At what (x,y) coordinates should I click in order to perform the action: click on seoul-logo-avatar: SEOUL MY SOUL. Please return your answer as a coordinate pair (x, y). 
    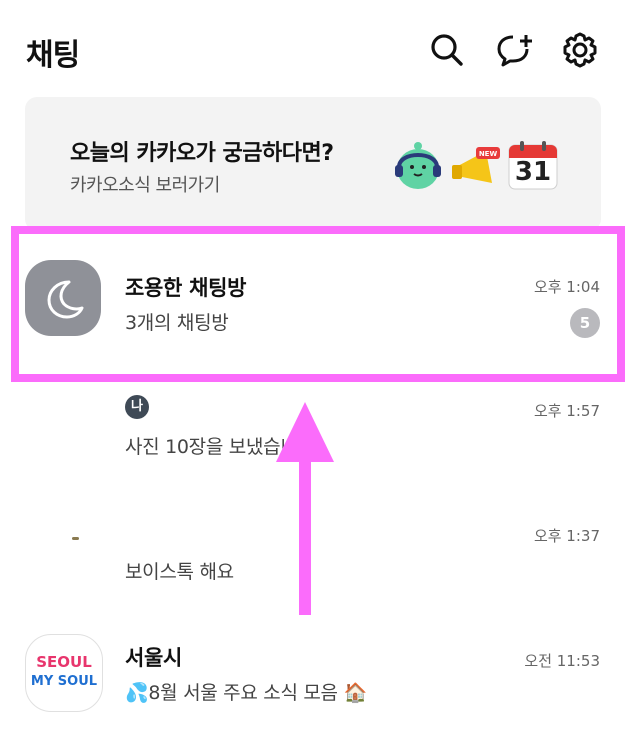
    Looking at the image, I should click on (64, 673).